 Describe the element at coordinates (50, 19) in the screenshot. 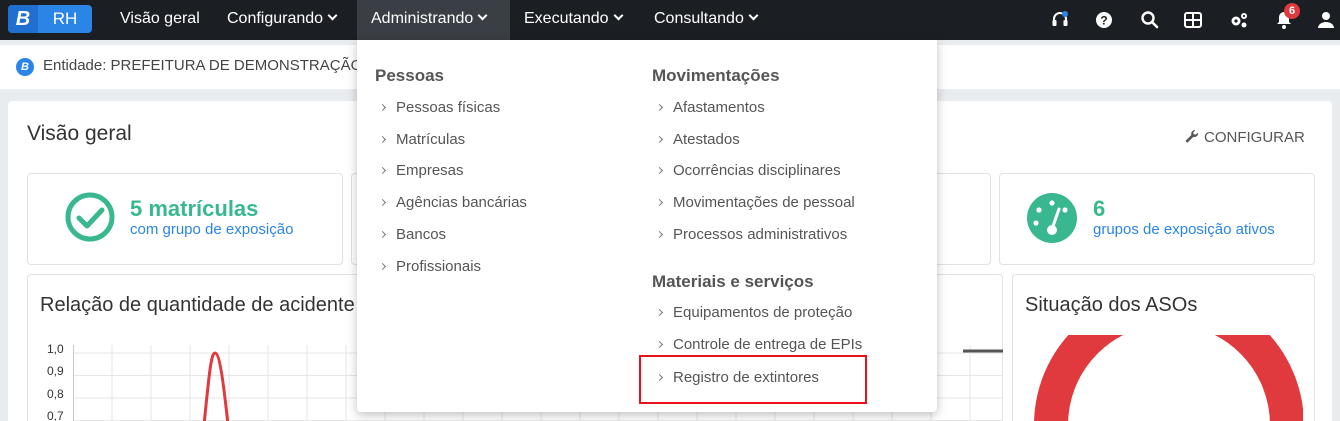

I see `app-logo: B RH` at that location.